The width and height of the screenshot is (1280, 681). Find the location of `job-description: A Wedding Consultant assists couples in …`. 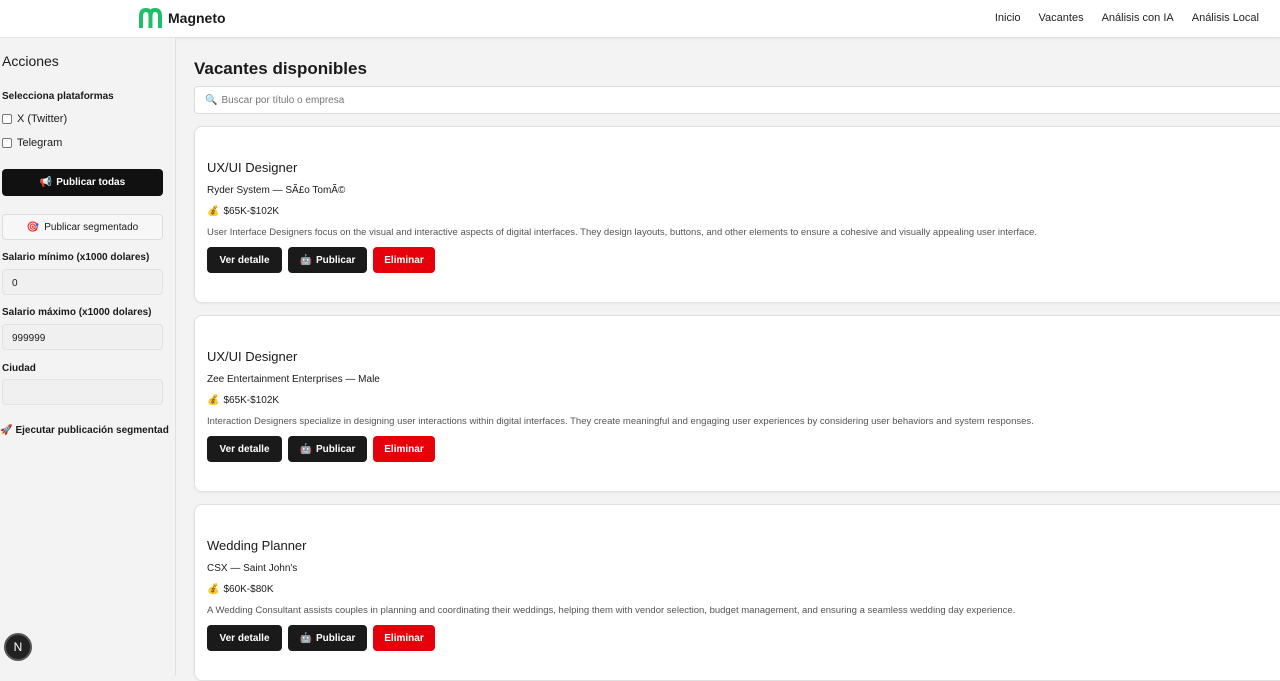

job-description: A Wedding Consultant assists couples in … is located at coordinates (611, 610).